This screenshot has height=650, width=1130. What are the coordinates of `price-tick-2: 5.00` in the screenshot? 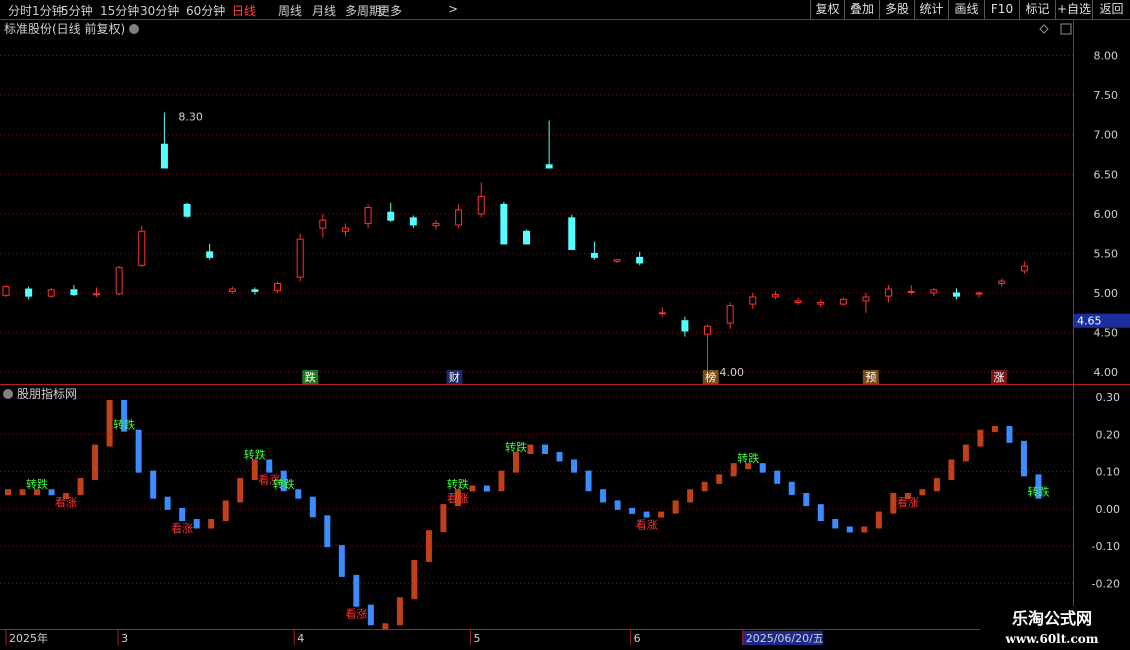 It's located at (1106, 293).